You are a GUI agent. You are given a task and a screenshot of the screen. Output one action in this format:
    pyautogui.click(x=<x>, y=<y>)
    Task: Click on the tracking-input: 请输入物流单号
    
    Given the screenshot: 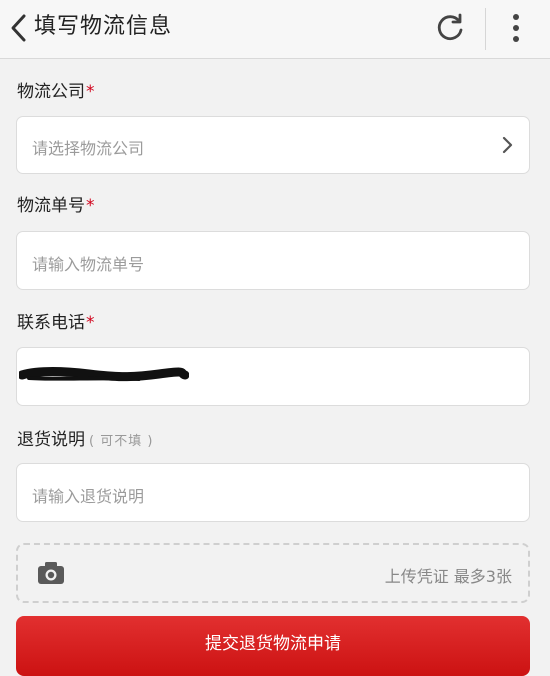 What is the action you would take?
    pyautogui.click(x=273, y=260)
    